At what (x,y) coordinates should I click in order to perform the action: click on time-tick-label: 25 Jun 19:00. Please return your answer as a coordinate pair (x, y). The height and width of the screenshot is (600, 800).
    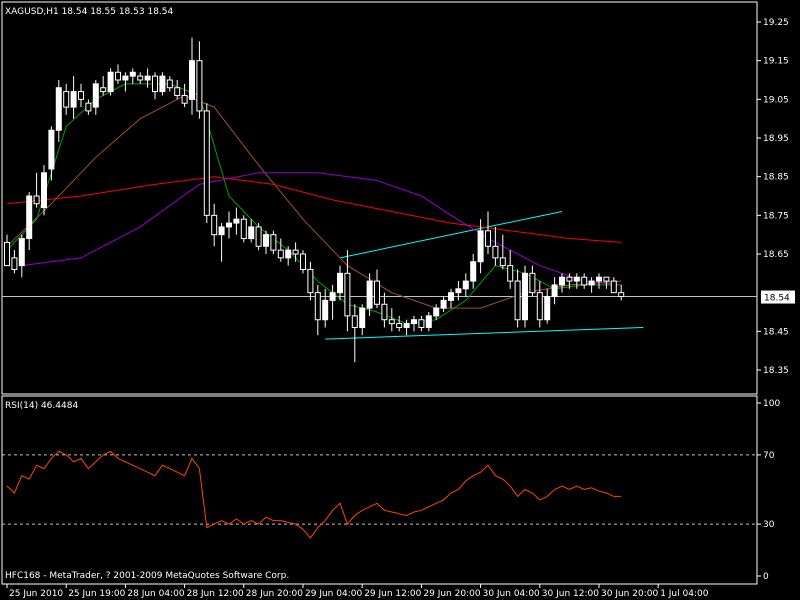
    Looking at the image, I should click on (96, 594).